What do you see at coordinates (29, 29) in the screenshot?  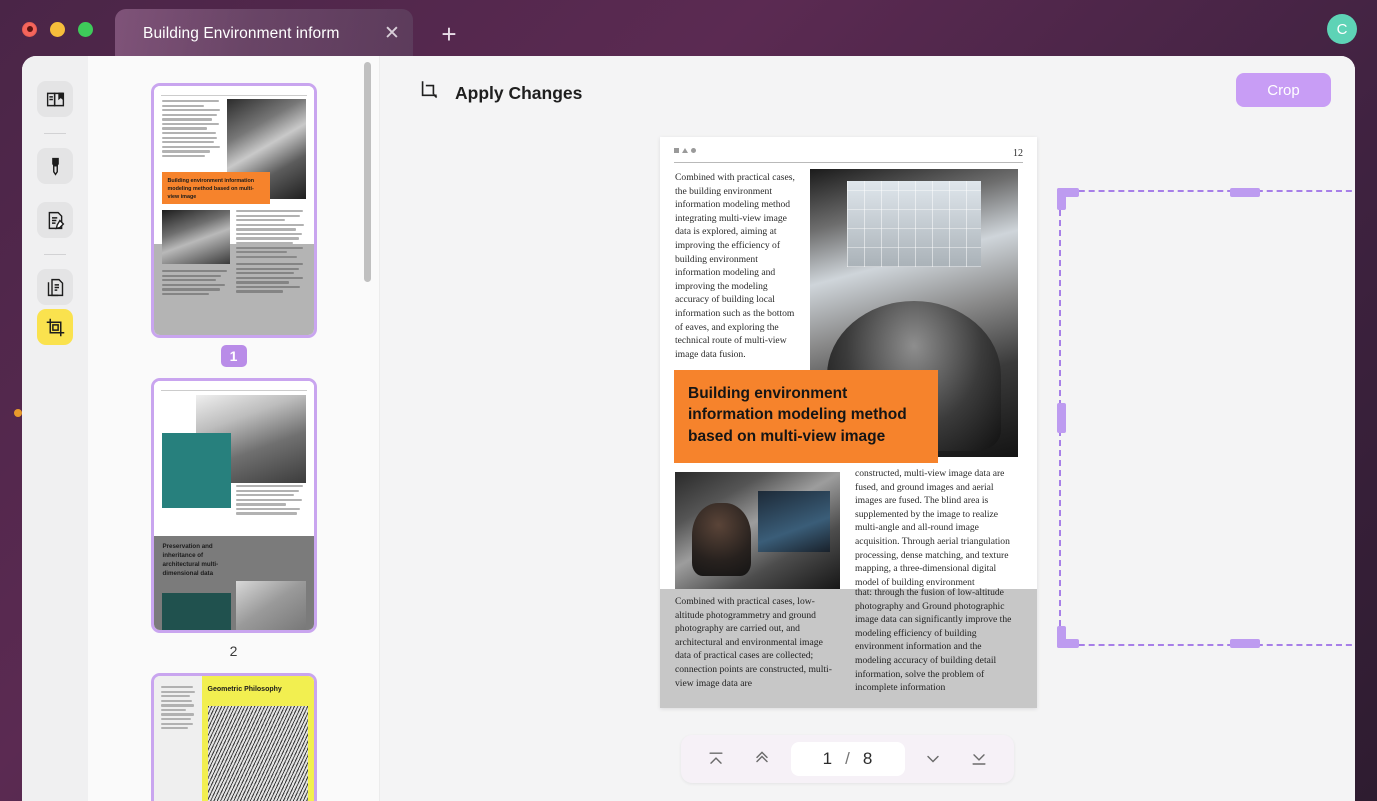 I see `close-window-button` at bounding box center [29, 29].